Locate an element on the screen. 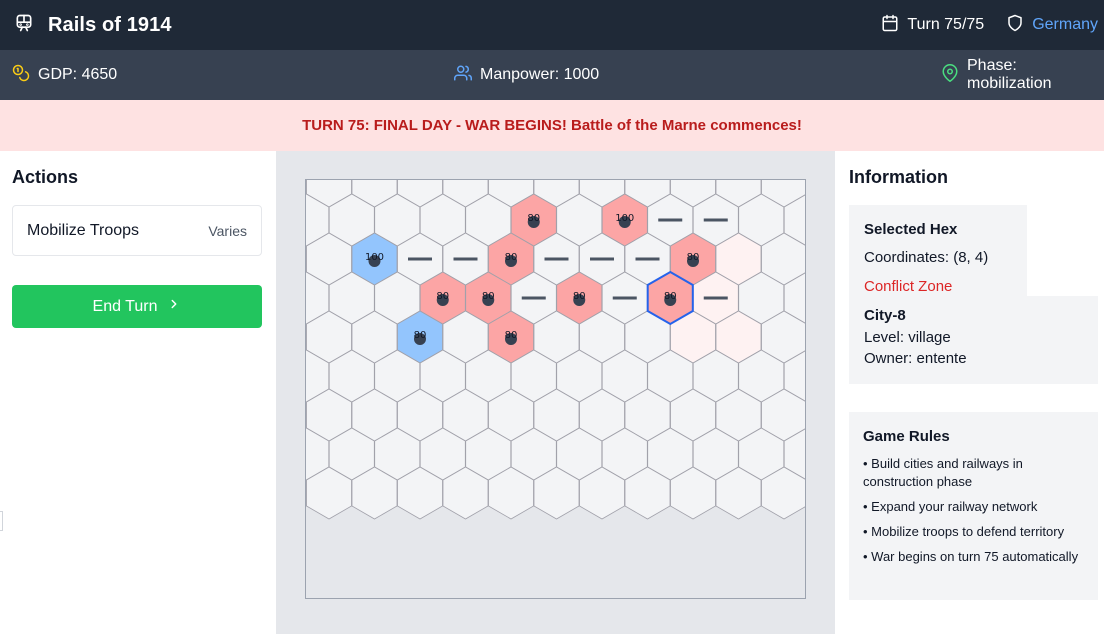 The width and height of the screenshot is (1104, 634). app-title: Rails of 1914 is located at coordinates (110, 24).